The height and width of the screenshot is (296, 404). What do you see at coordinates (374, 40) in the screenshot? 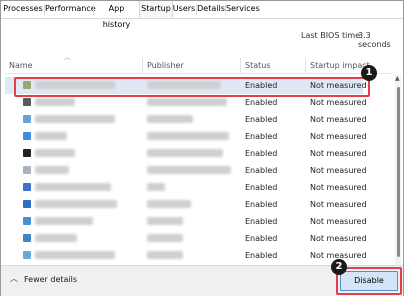
I see `bios-time-value: 3.3 seconds` at bounding box center [374, 40].